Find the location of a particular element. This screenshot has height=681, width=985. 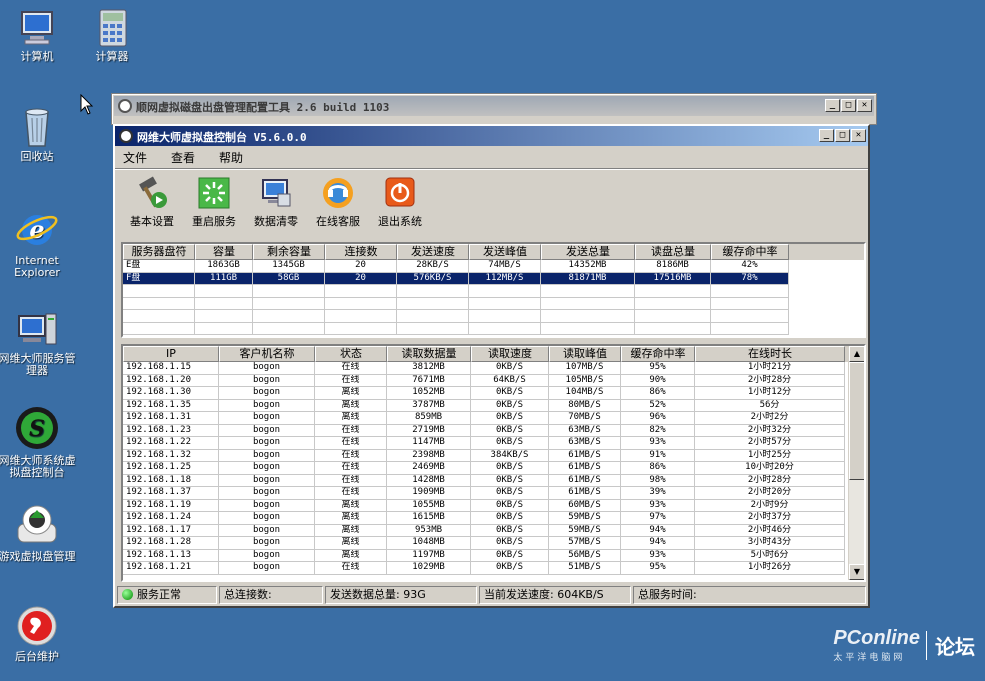

column-header: 剩余容量 is located at coordinates (289, 252).